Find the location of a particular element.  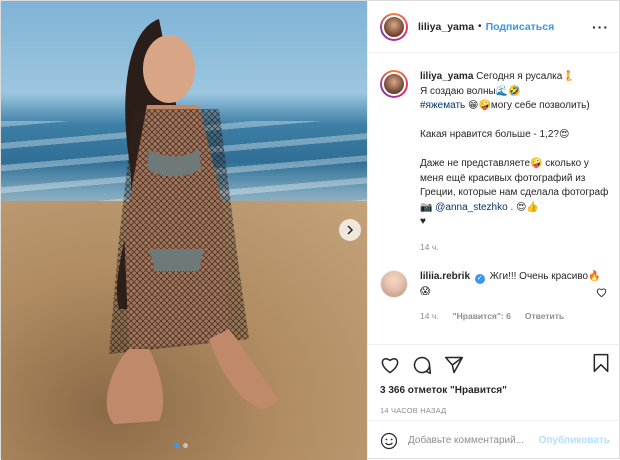

share-paper-plane-icon is located at coordinates (454, 365).